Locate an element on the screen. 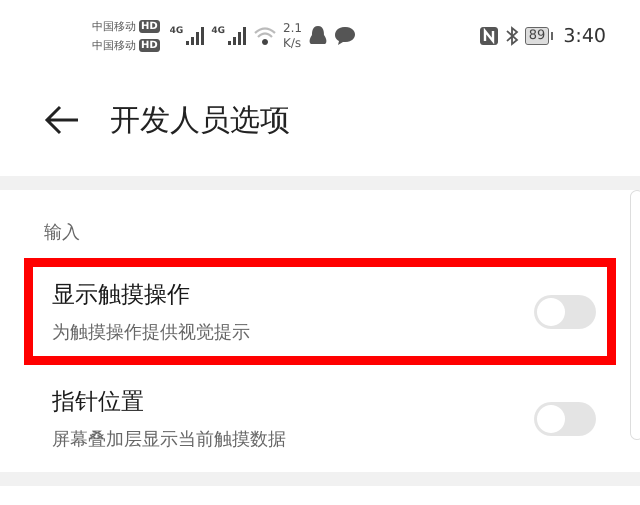 This screenshot has height=505, width=640. setting-description: 屏幕叠加层显示当前触摸数据 is located at coordinates (169, 439).